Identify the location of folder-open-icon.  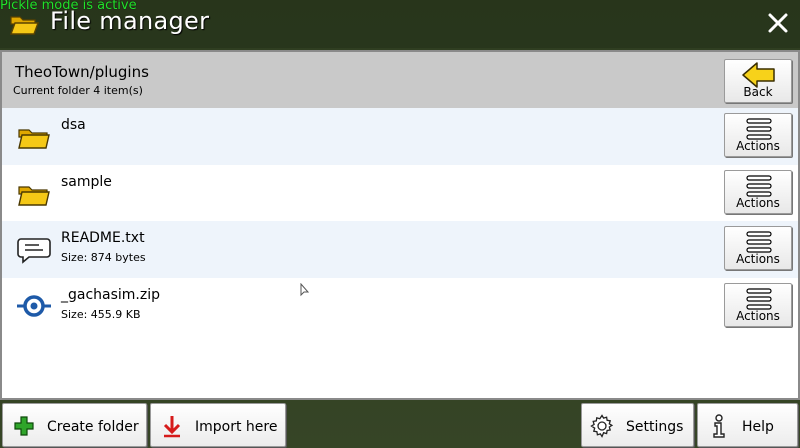
(24, 25).